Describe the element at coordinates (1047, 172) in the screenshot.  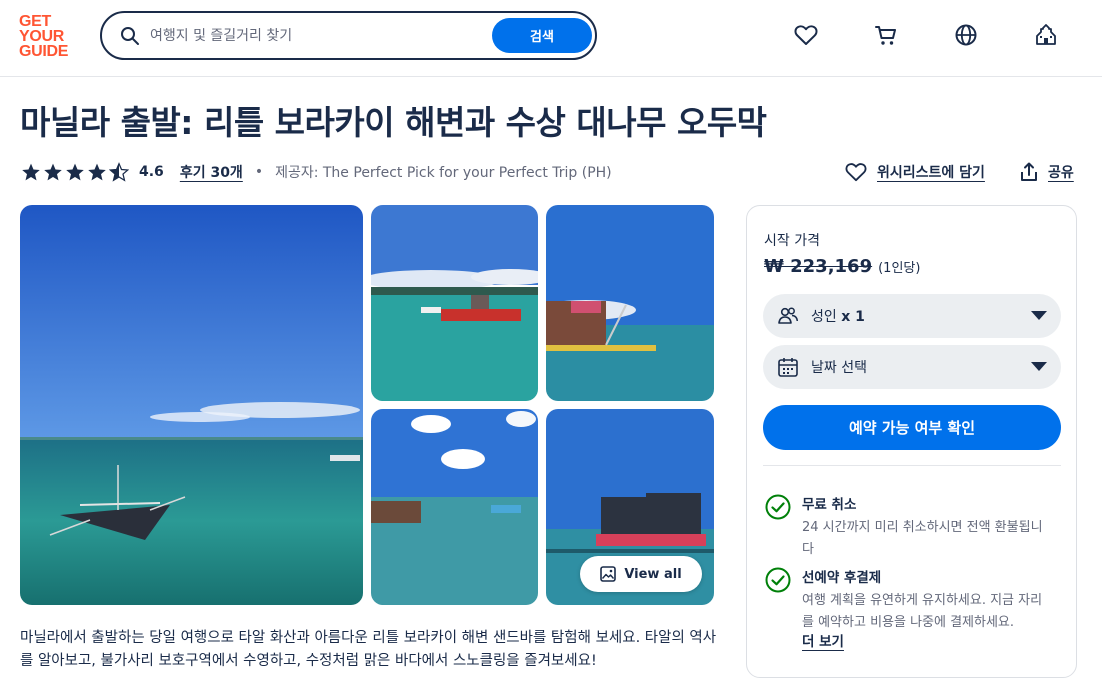
I see `share-button: 공유` at that location.